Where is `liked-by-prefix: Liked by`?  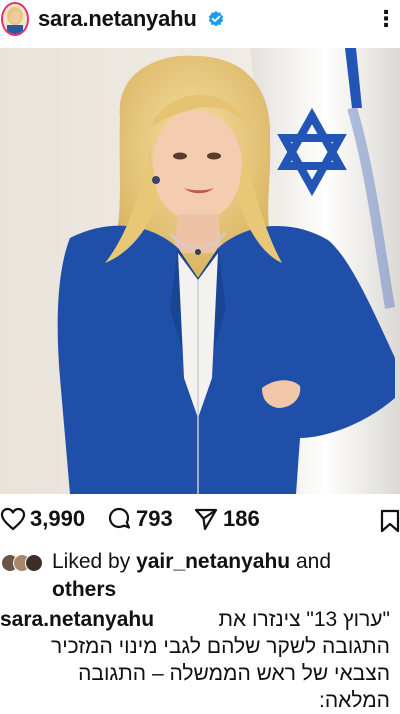
liked-by-prefix: Liked by is located at coordinates (91, 561).